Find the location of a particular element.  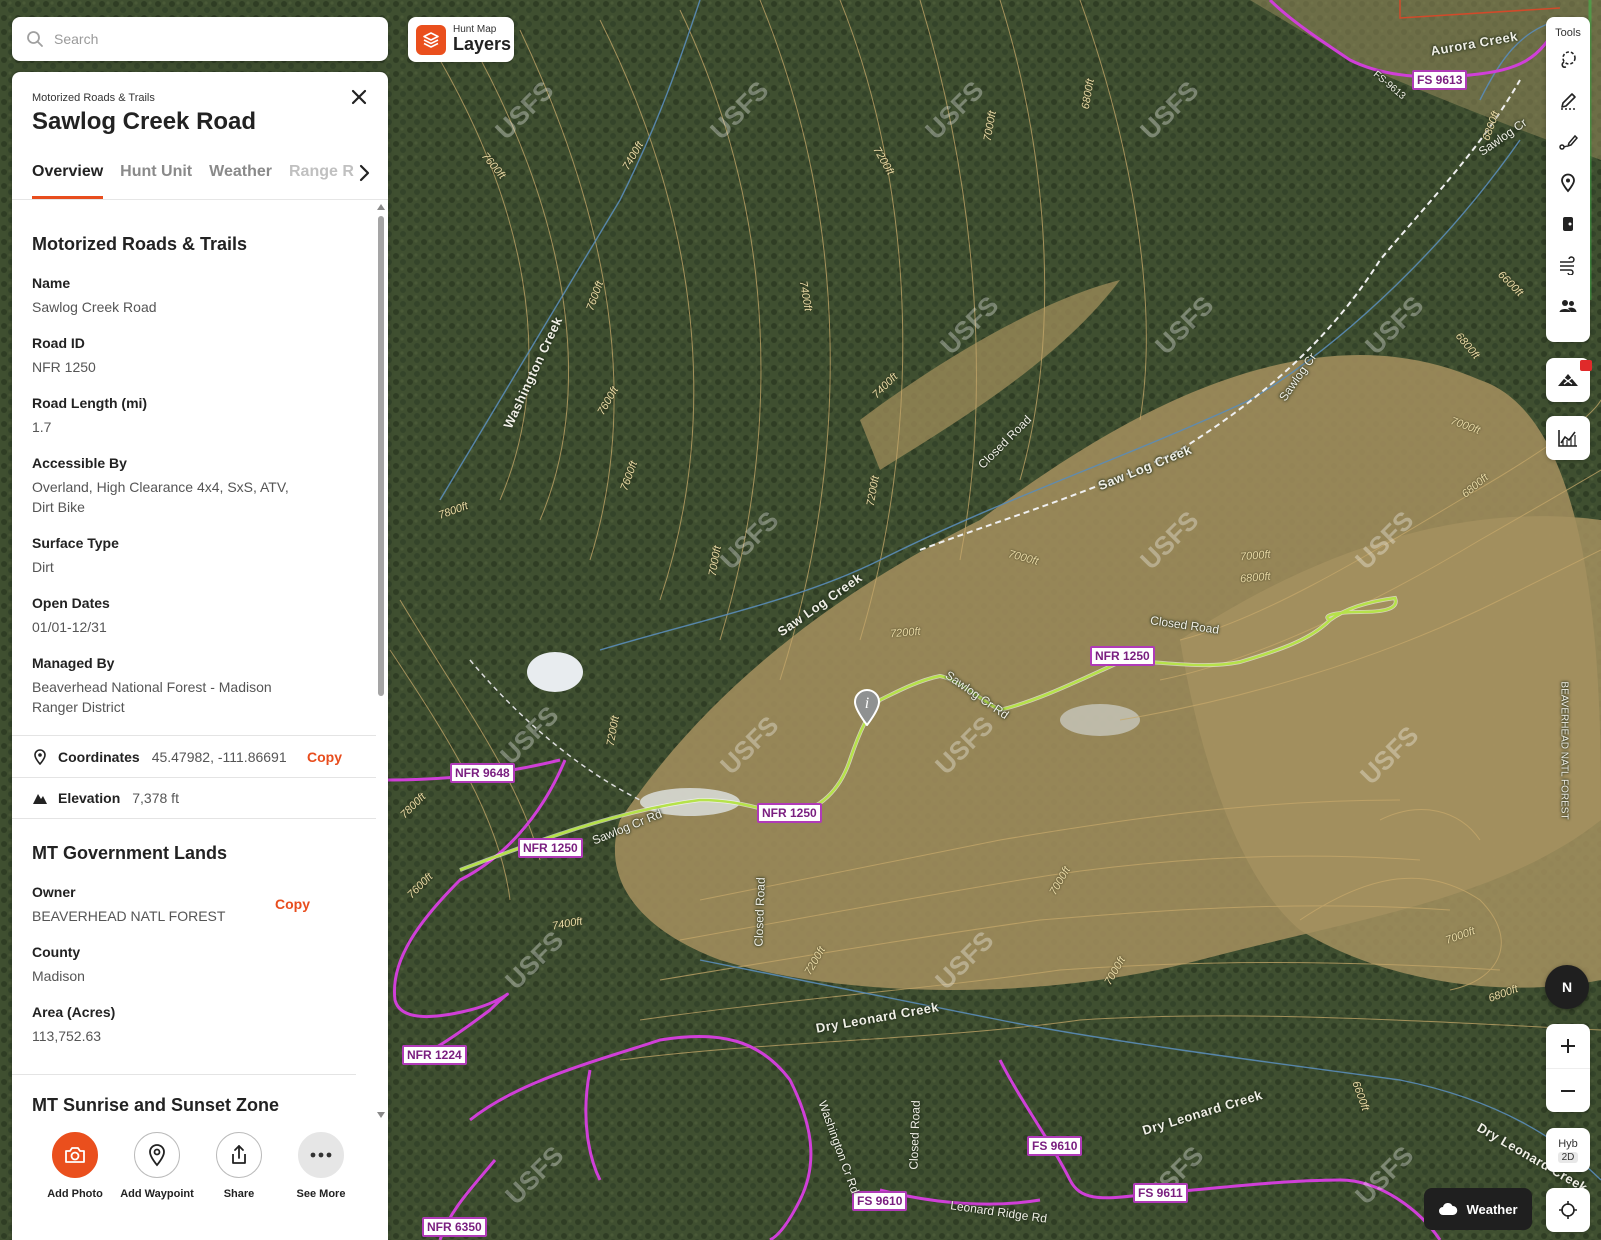

basemap-toggle: Hyb 2D is located at coordinates (1568, 1150).